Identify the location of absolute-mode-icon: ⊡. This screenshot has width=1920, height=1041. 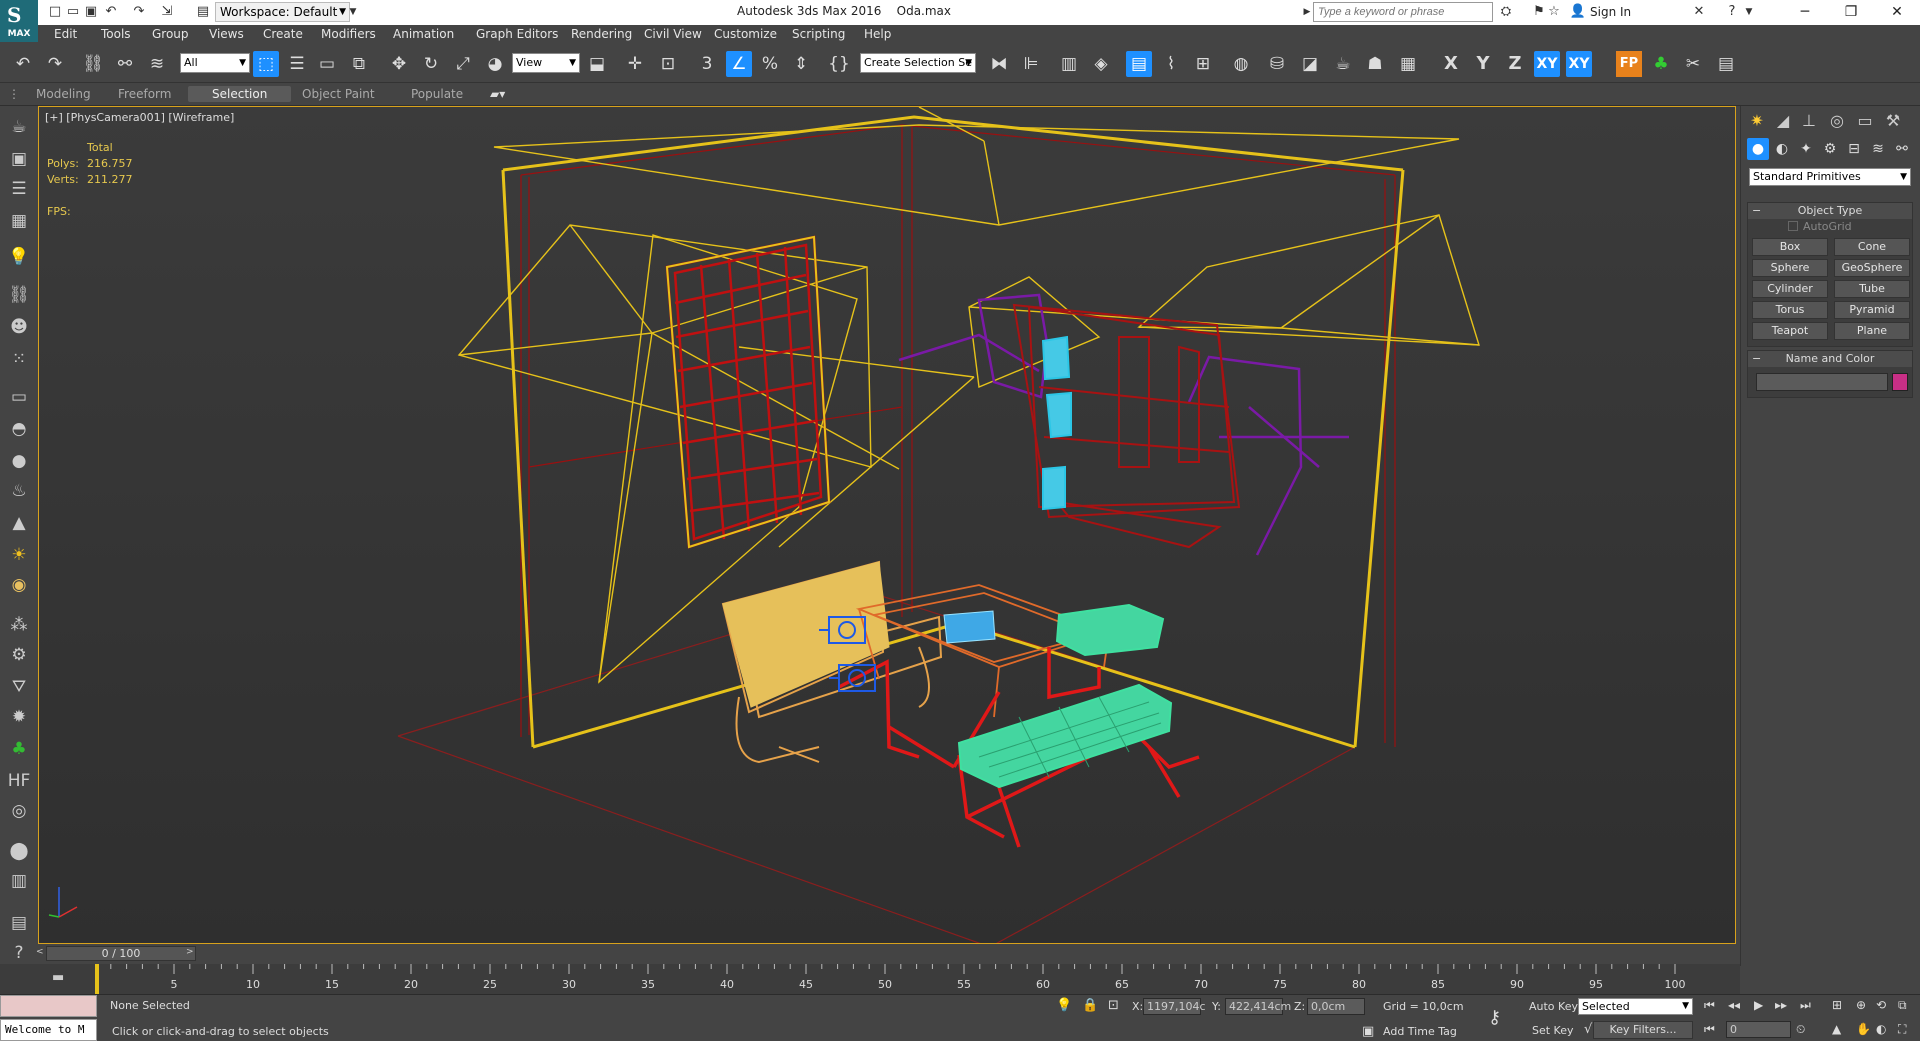
(1113, 1005).